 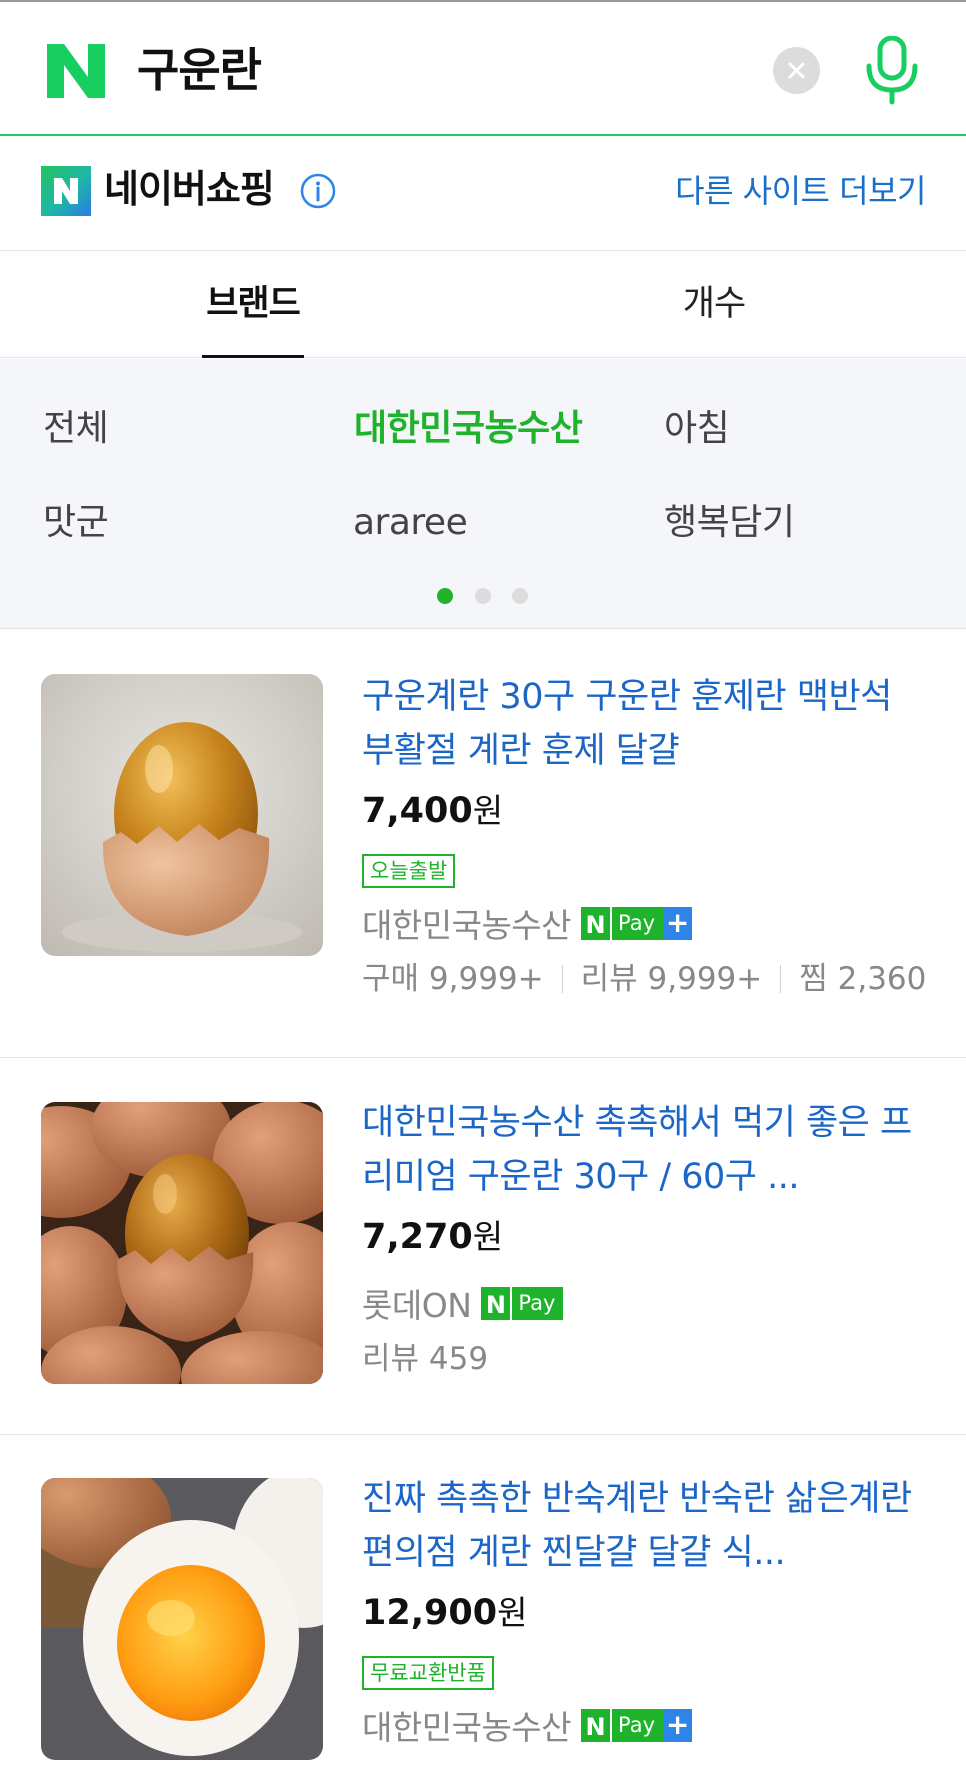 What do you see at coordinates (417, 1237) in the screenshot?
I see `price-value: 7,270` at bounding box center [417, 1237].